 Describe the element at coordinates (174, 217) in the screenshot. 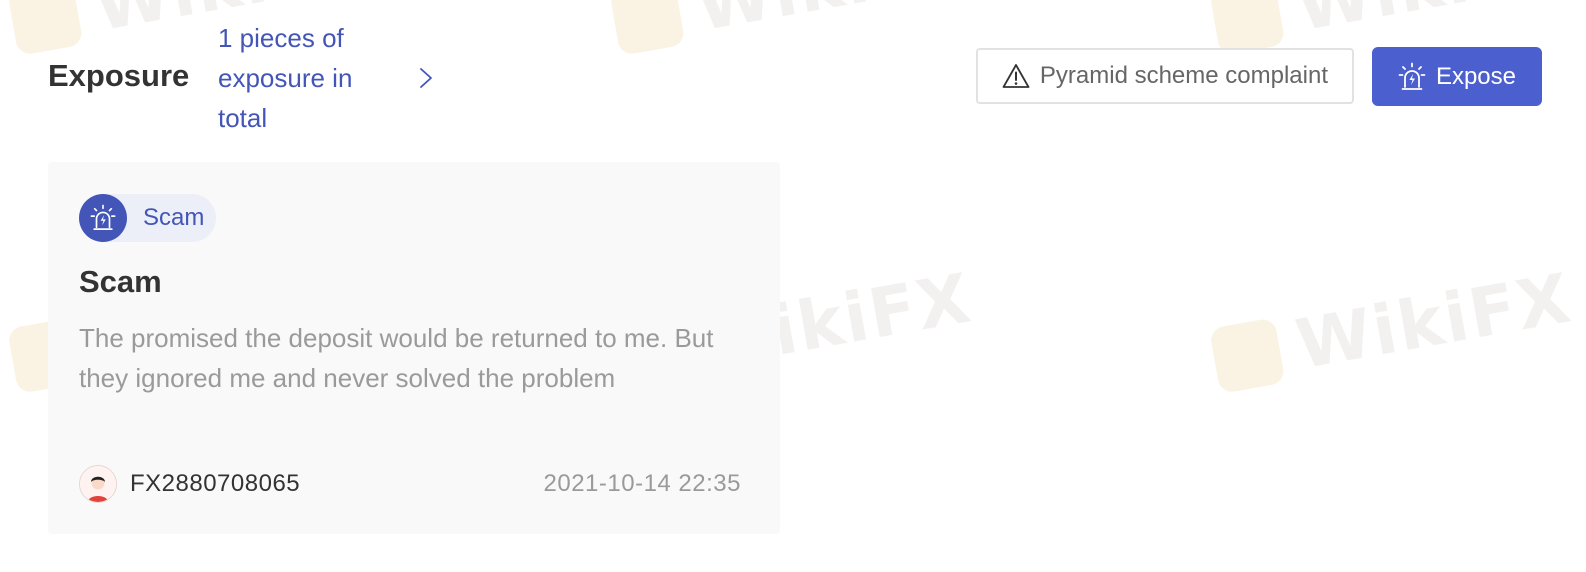

I see `category-tag-label: Scam` at that location.